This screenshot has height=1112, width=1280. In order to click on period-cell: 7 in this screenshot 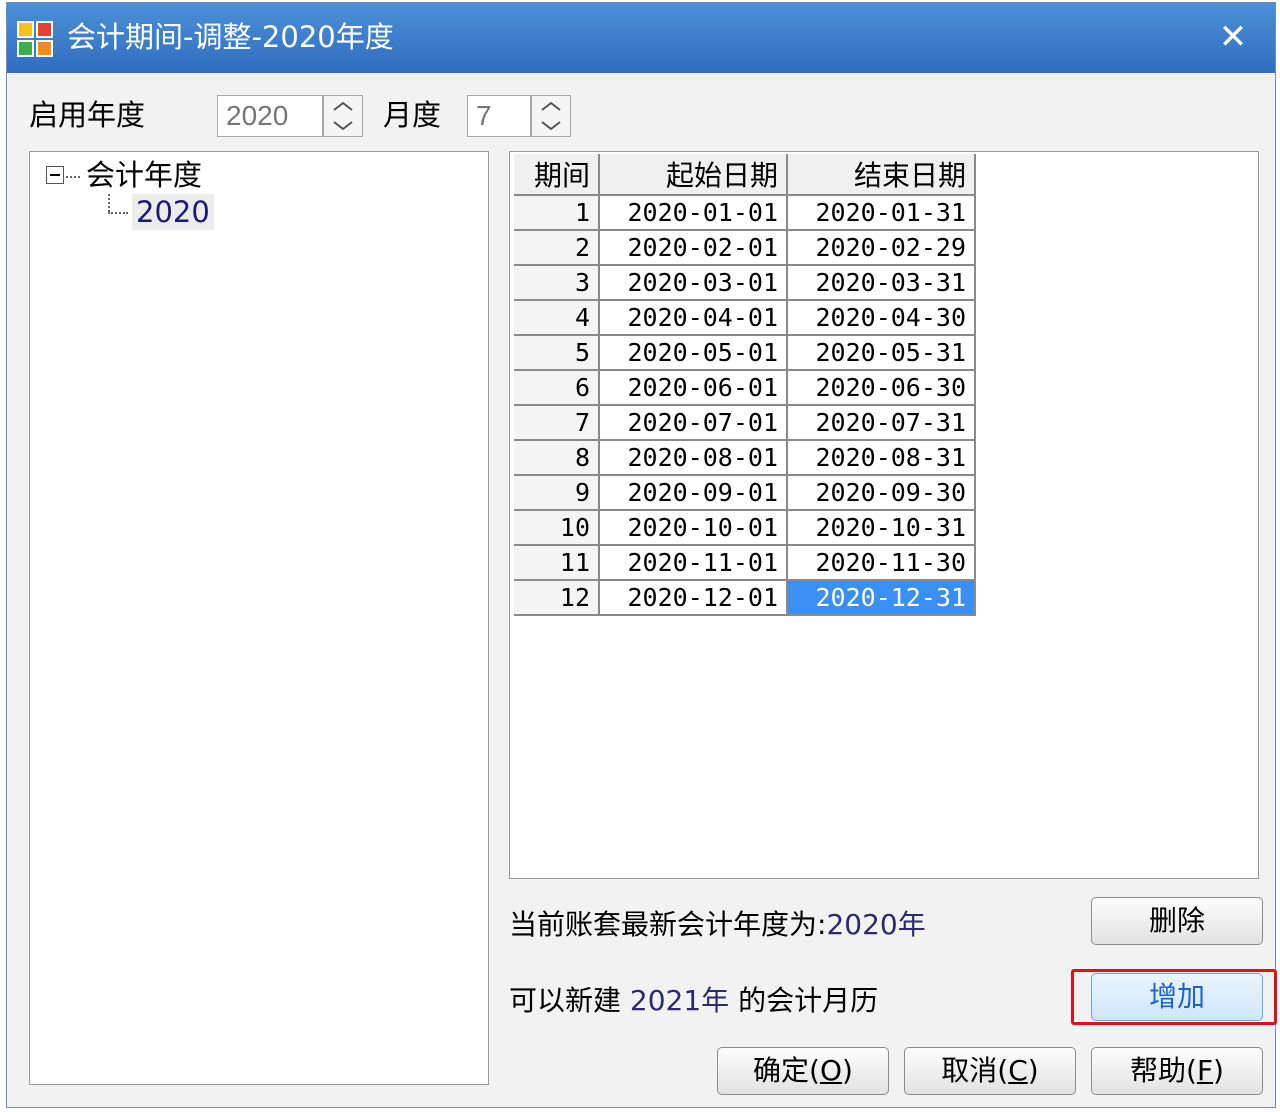, I will do `click(557, 423)`.